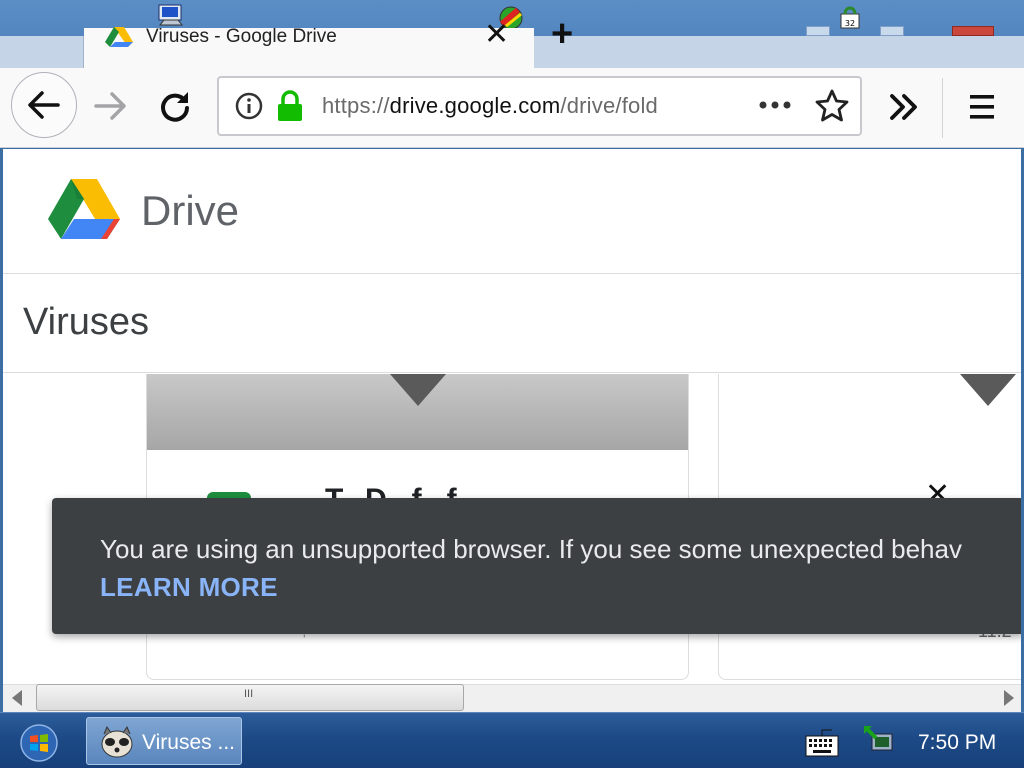 The height and width of the screenshot is (768, 1024). Describe the element at coordinates (942, 108) in the screenshot. I see `toolbar-separator` at that location.